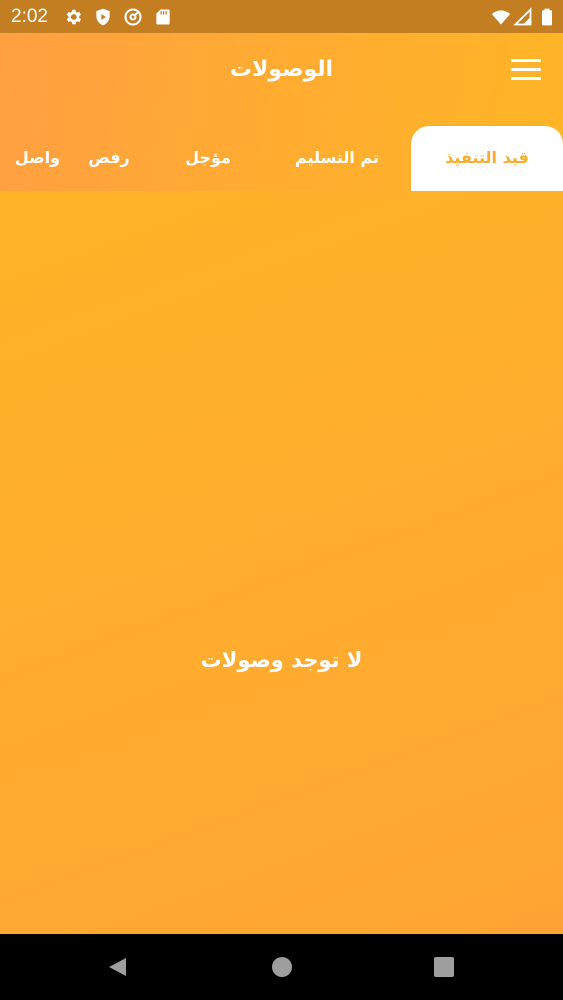 Image resolution: width=563 pixels, height=1000 pixels. Describe the element at coordinates (133, 17) in the screenshot. I see `at-sign-icon` at that location.